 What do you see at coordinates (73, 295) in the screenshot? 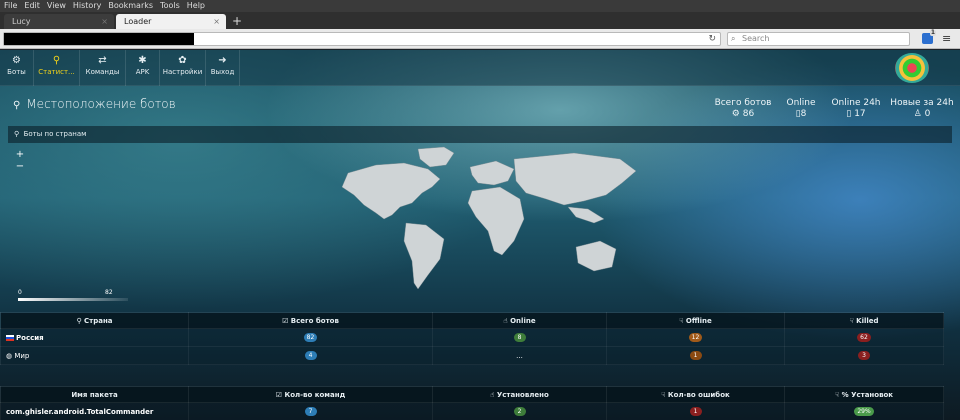
I see `map-legend: 0 82` at bounding box center [73, 295].